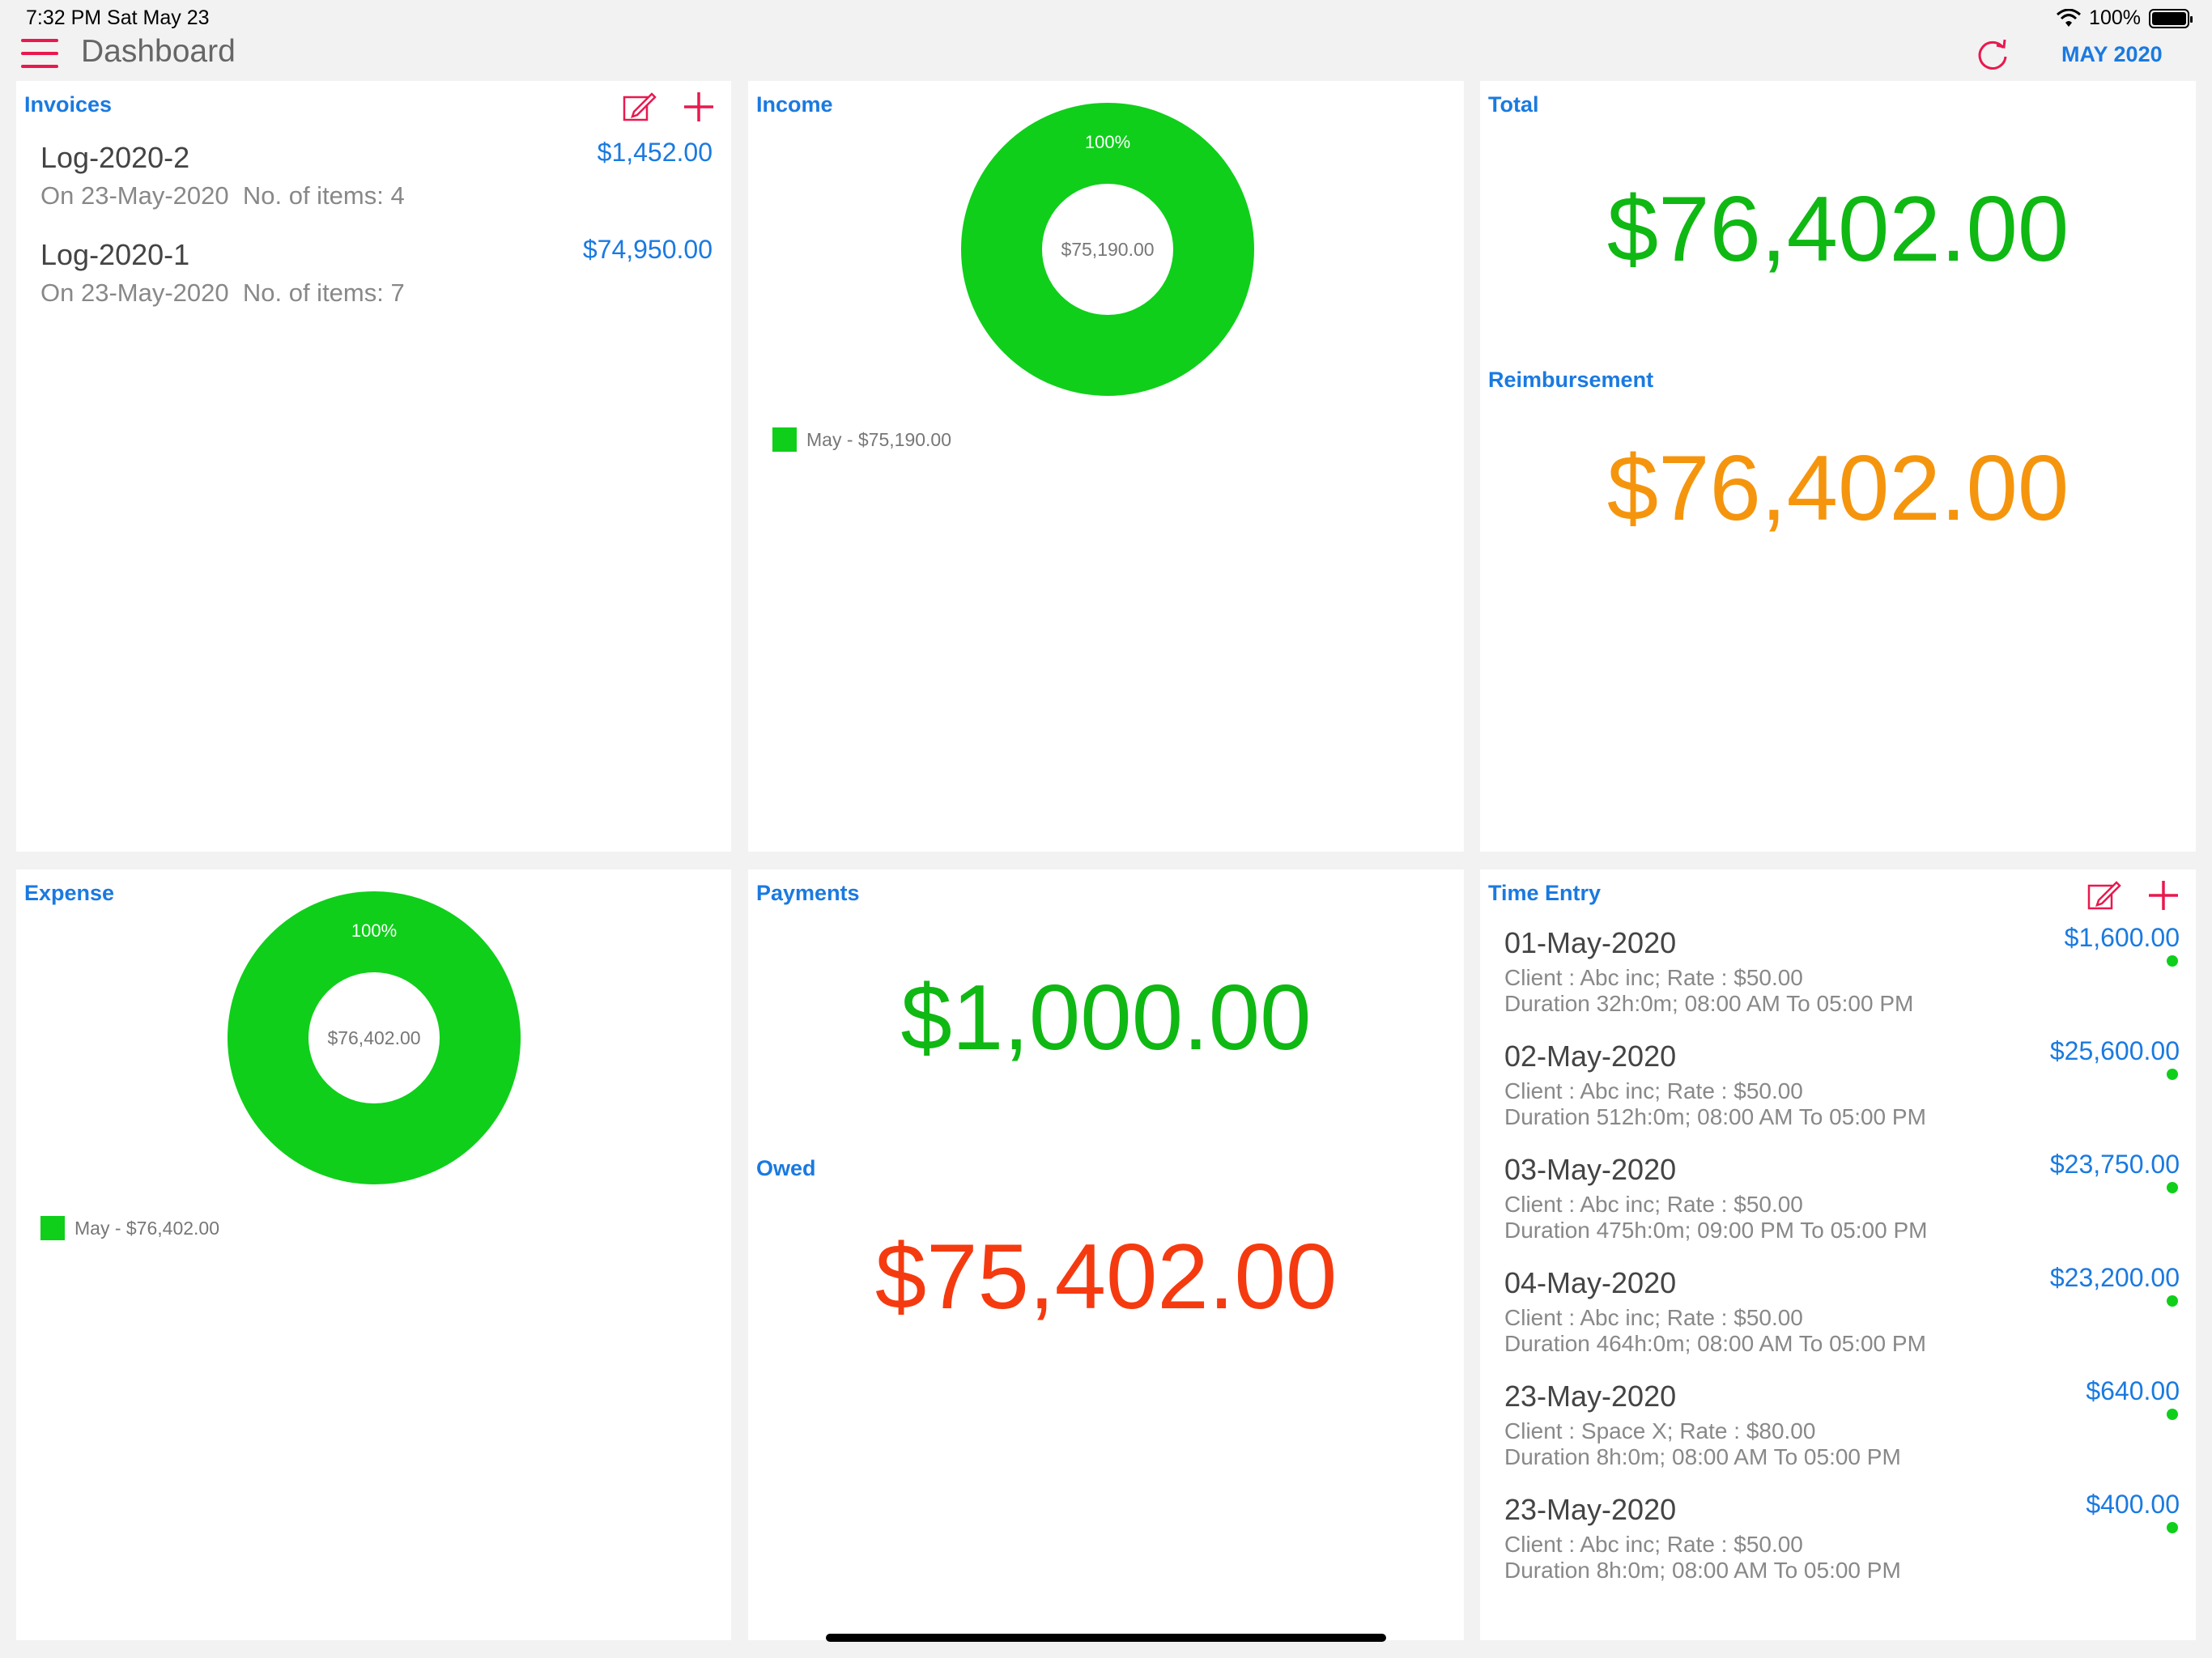 This screenshot has width=2212, height=1658. I want to click on expense-title: Expense, so click(70, 893).